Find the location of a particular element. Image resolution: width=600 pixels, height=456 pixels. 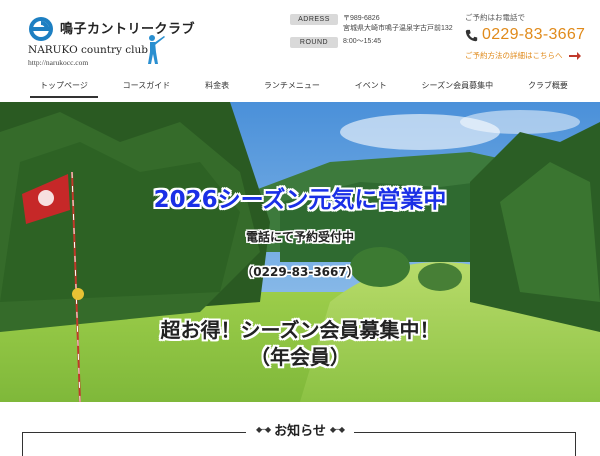

address-zip: 〒989-6826 is located at coordinates (361, 18).